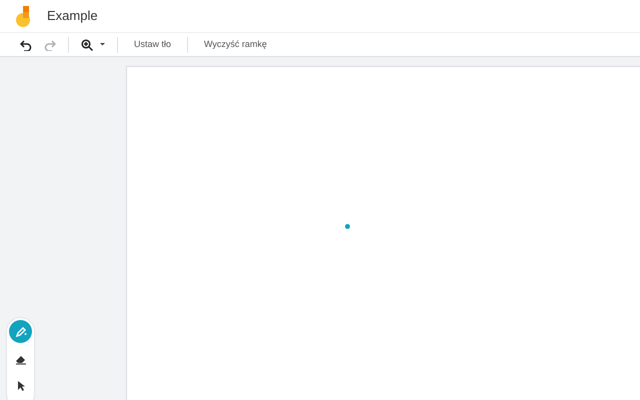 This screenshot has width=640, height=400. What do you see at coordinates (87, 44) in the screenshot?
I see `zoom-in-icon` at bounding box center [87, 44].